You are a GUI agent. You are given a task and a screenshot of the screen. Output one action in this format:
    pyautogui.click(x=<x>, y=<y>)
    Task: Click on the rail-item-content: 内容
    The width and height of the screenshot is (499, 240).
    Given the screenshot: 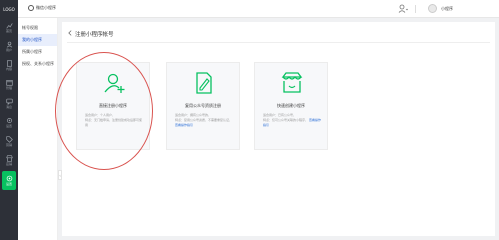 What is the action you would take?
    pyautogui.click(x=9, y=65)
    